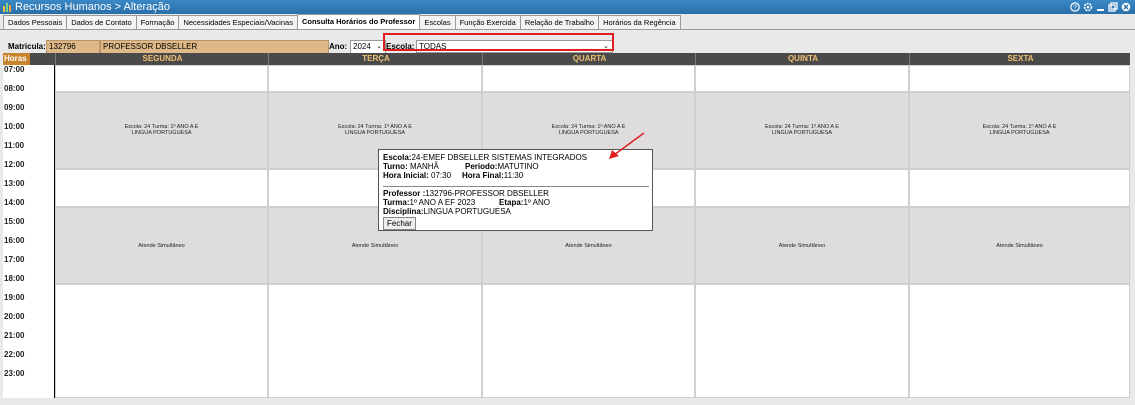  What do you see at coordinates (14, 354) in the screenshot?
I see `hour-label: 22:00` at bounding box center [14, 354].